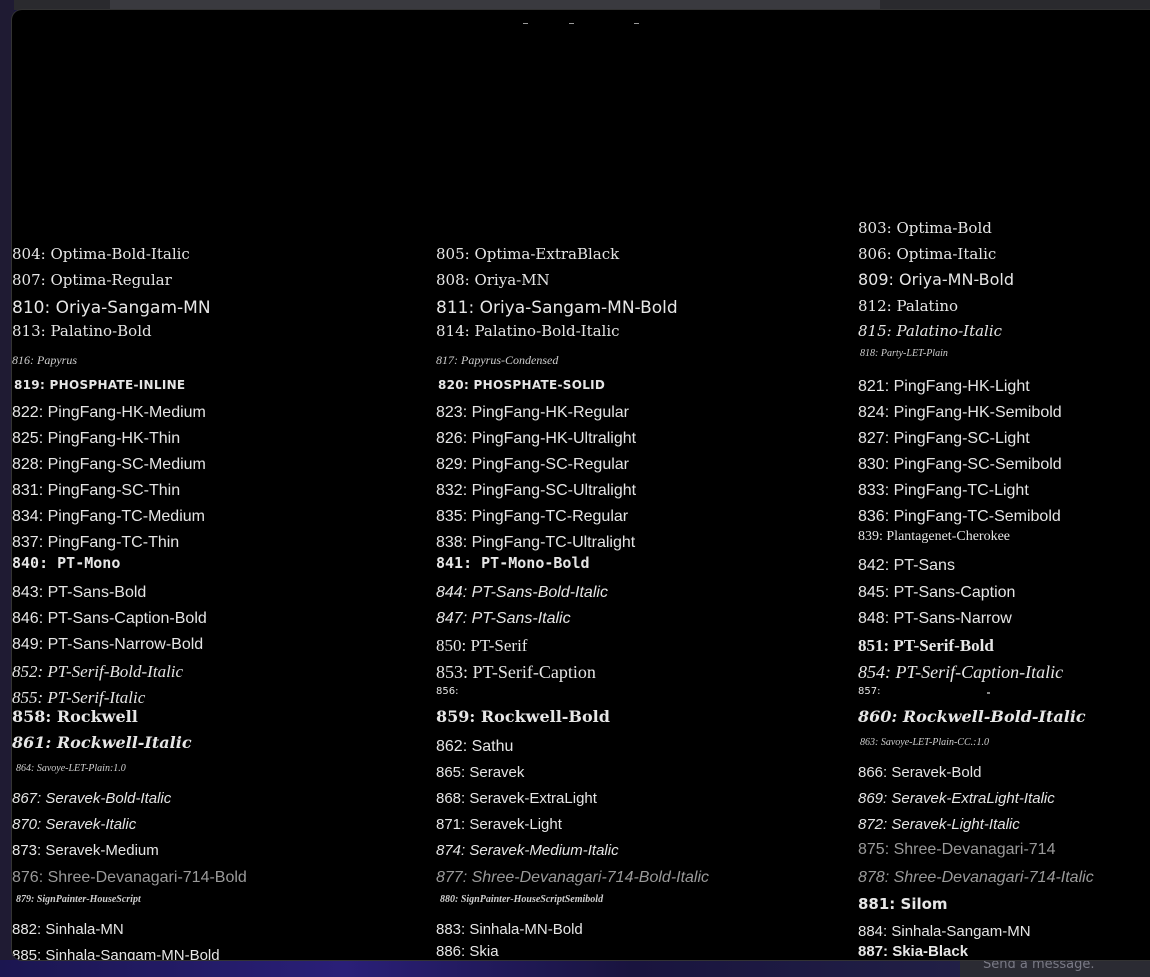 This screenshot has height=977, width=1150. What do you see at coordinates (532, 464) in the screenshot?
I see `font-item: 829: PingFang-SC-Regular` at bounding box center [532, 464].